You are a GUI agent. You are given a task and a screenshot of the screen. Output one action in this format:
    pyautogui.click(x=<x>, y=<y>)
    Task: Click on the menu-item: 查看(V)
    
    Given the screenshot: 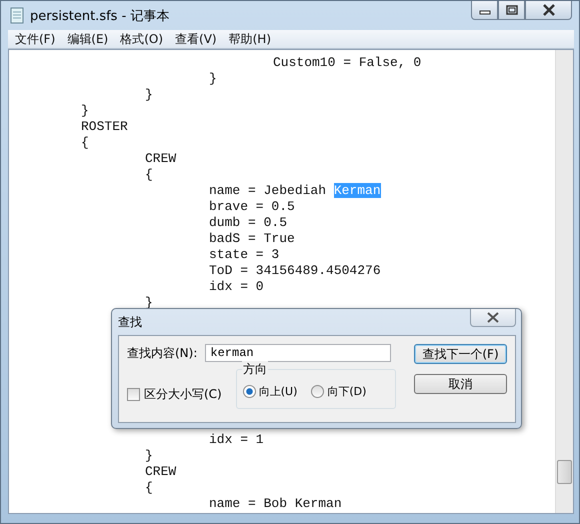 What is the action you would take?
    pyautogui.click(x=196, y=39)
    